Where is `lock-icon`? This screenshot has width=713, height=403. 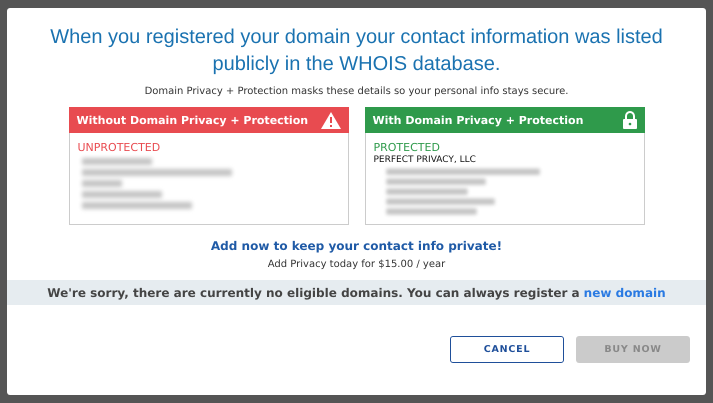
lock-icon is located at coordinates (629, 120).